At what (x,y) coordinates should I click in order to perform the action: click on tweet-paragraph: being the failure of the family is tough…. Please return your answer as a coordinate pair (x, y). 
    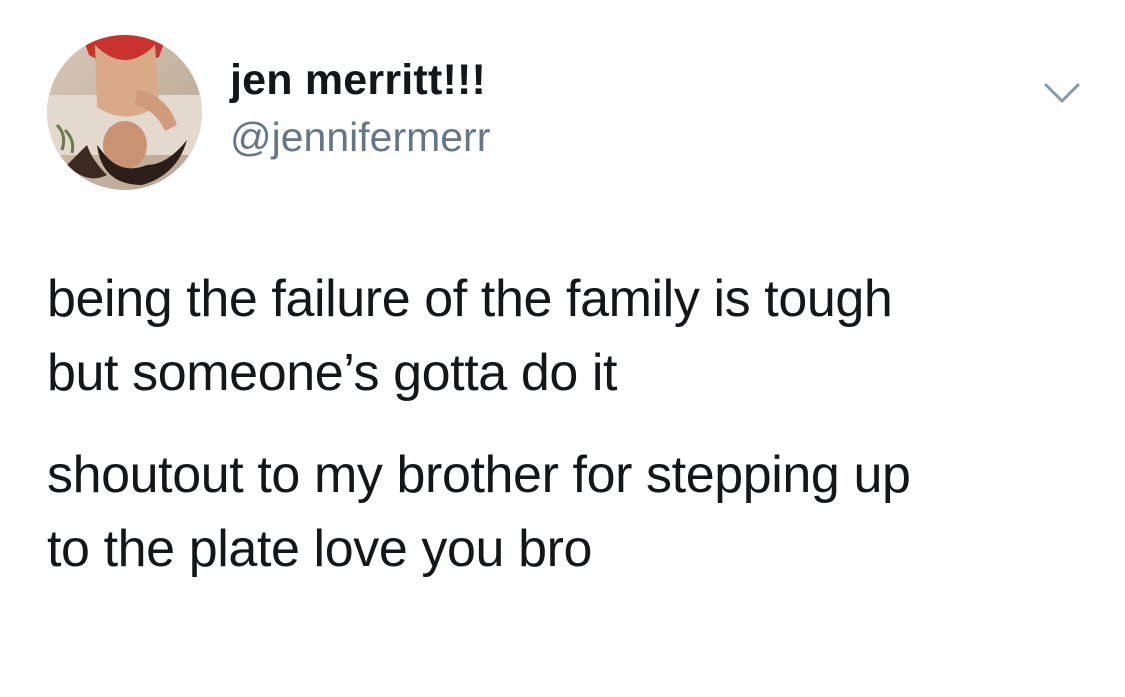
    Looking at the image, I should click on (470, 336).